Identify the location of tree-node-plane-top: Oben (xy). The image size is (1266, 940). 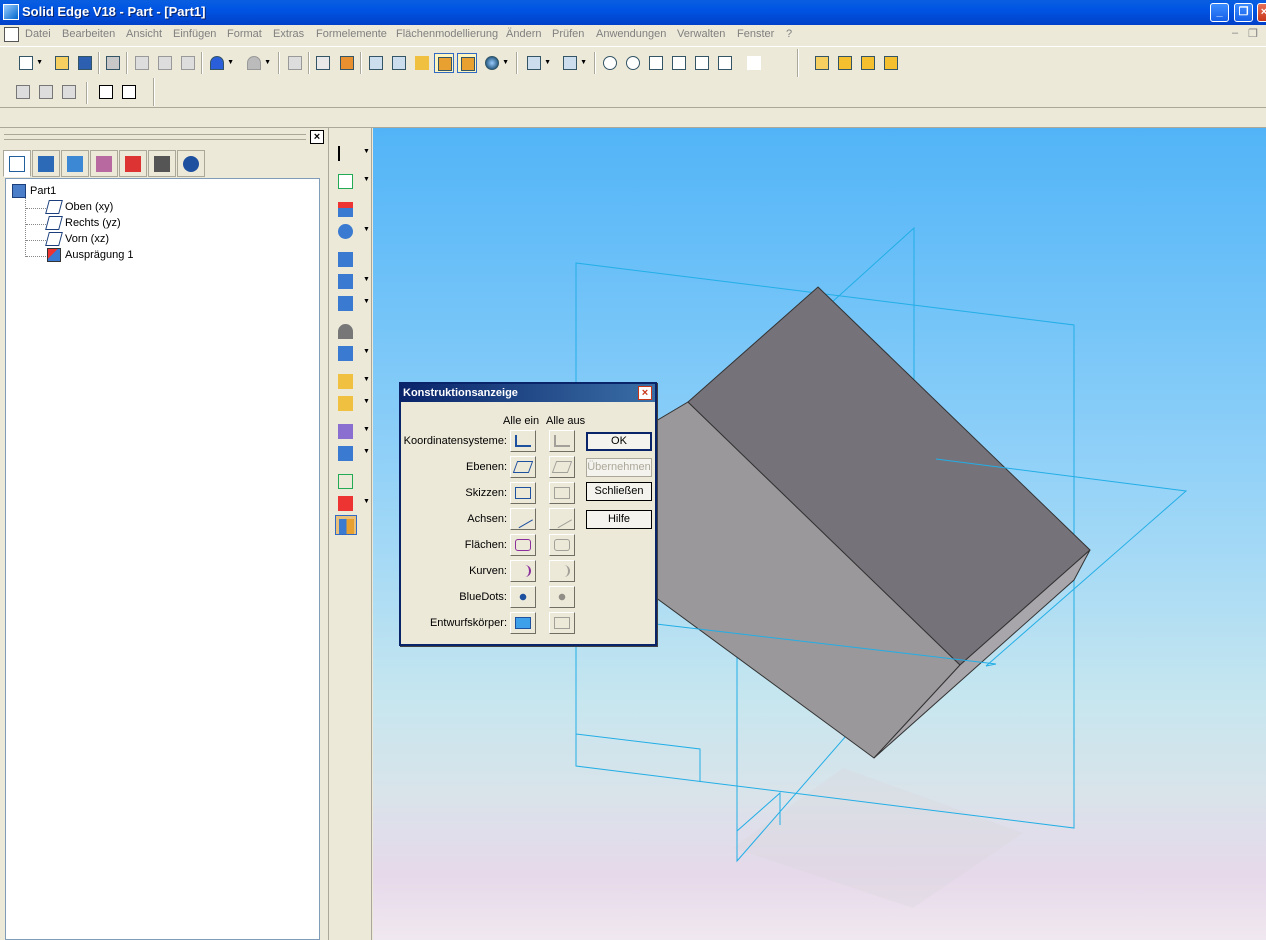
(79, 207).